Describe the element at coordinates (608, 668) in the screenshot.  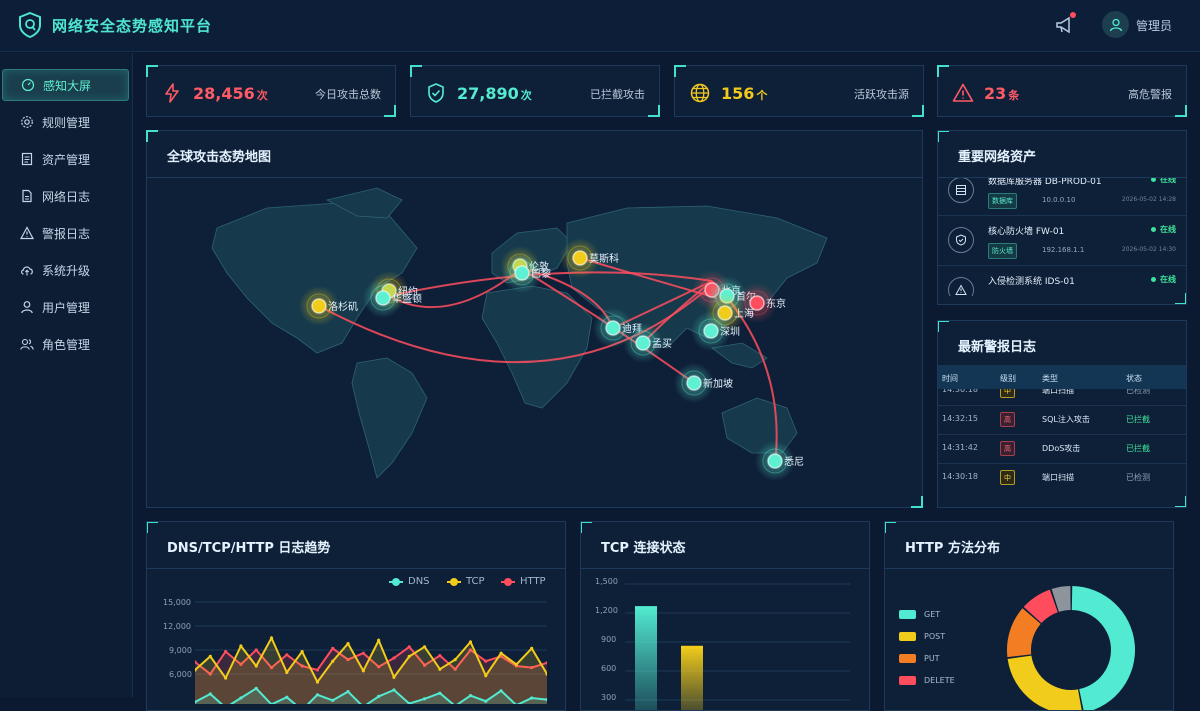
I see `y-tick: 600` at that location.